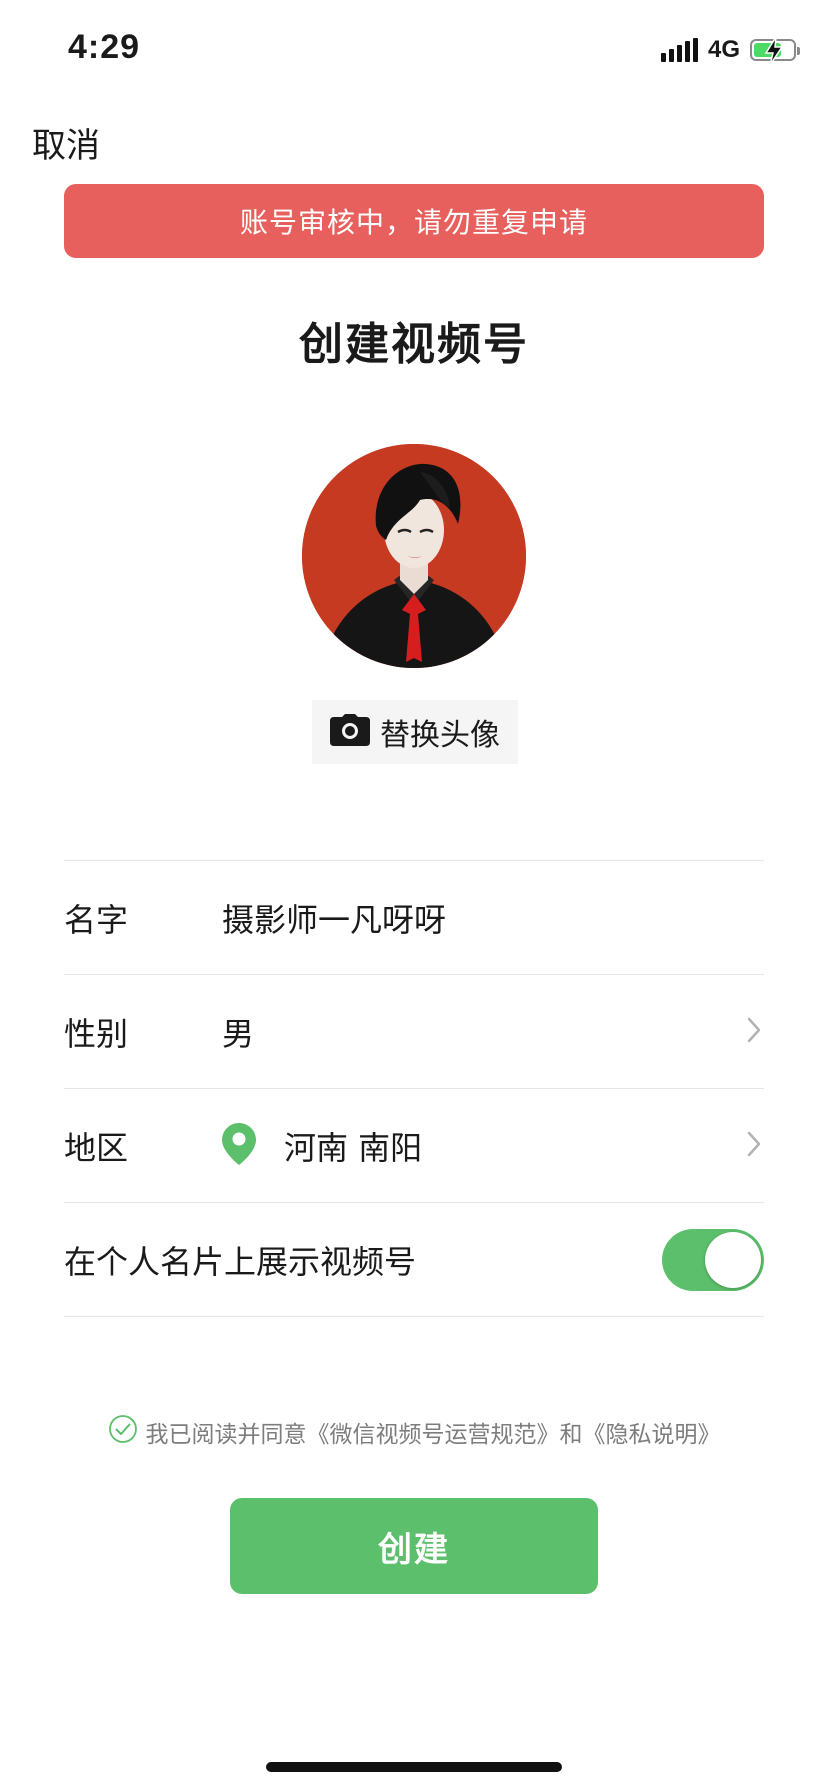 This screenshot has height=1792, width=828. I want to click on gender-label: 性别, so click(96, 1033).